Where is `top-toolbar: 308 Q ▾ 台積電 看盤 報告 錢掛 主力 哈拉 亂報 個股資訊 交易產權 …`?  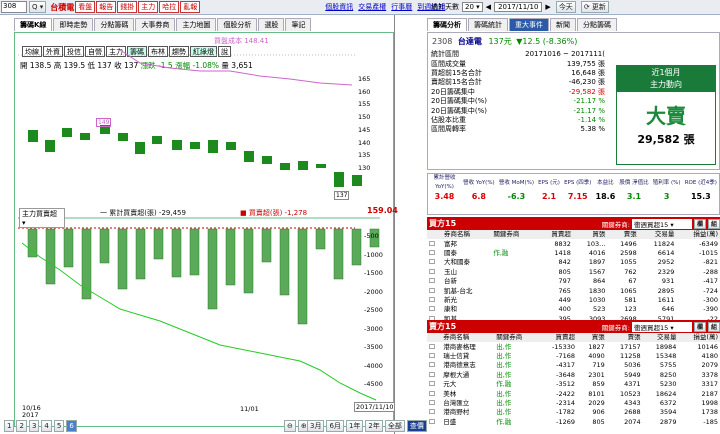 top-toolbar: 308 Q ▾ 台積電 看盤 報告 錢掛 主力 哈拉 亂報 個股資訊 交易產權 … is located at coordinates (360, 7).